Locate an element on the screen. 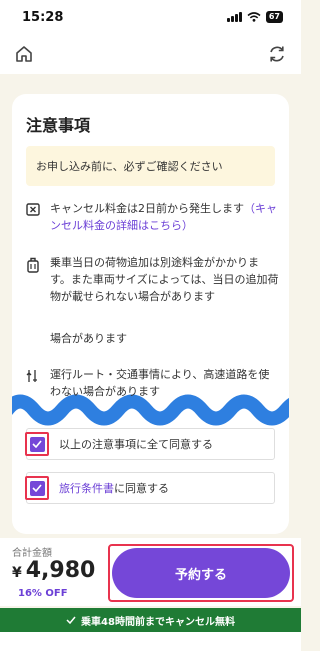 The height and width of the screenshot is (651, 320). checkout-footer: 合計金額 ¥ 4,980 16% OFF 予約する is located at coordinates (150, 572).